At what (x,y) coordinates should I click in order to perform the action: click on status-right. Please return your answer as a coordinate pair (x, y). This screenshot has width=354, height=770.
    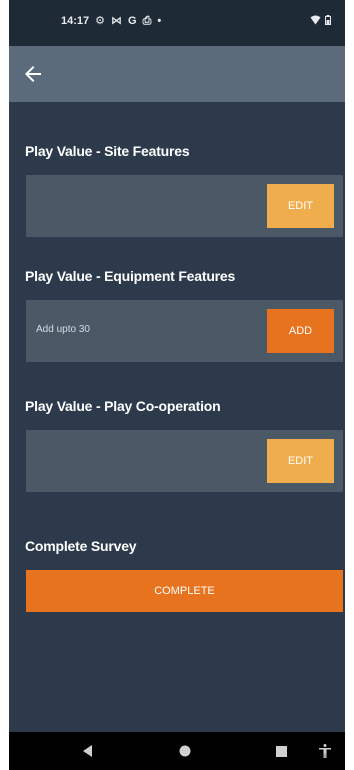
    Looking at the image, I should click on (320, 21).